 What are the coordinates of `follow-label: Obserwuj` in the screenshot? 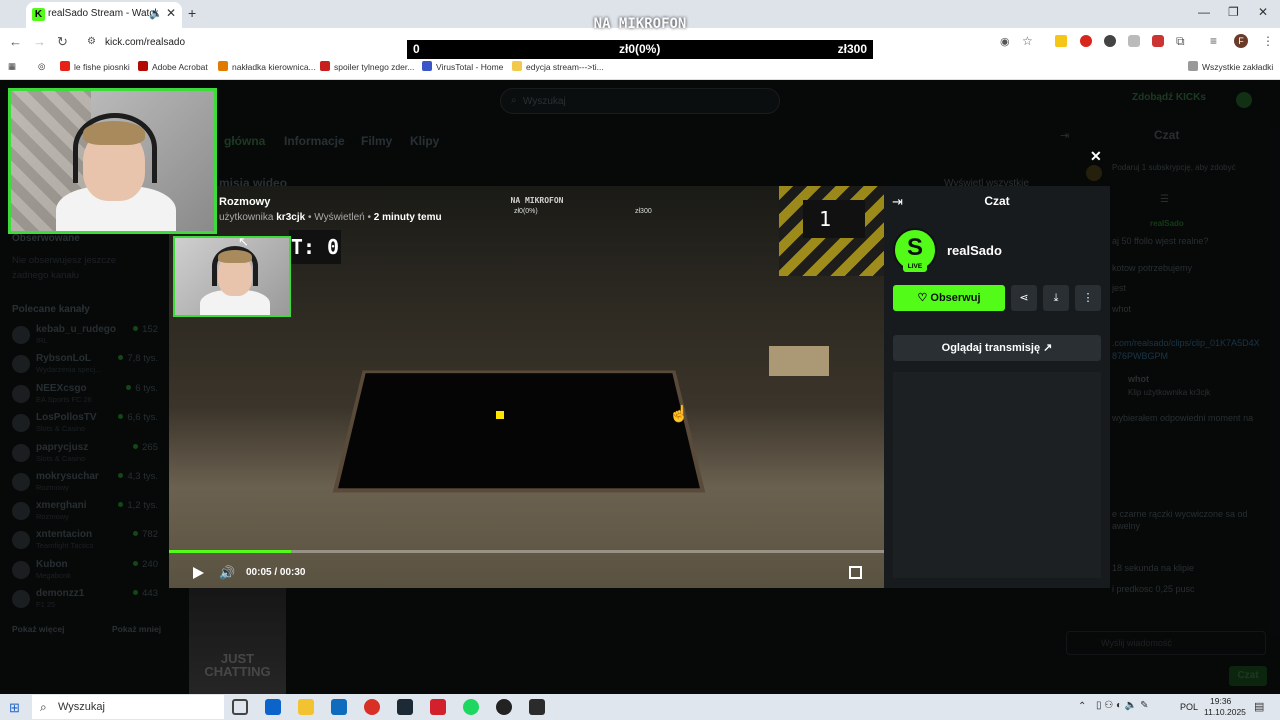 It's located at (955, 298).